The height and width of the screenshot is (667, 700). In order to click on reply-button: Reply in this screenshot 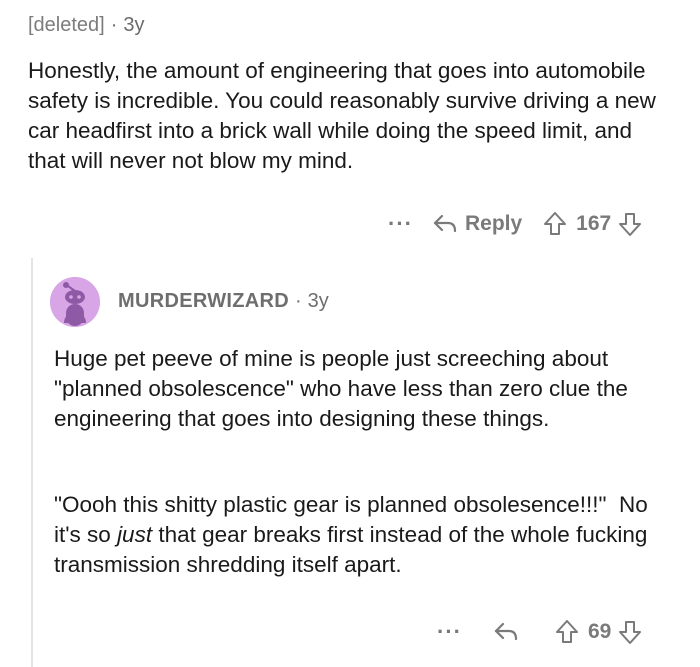, I will do `click(476, 224)`.